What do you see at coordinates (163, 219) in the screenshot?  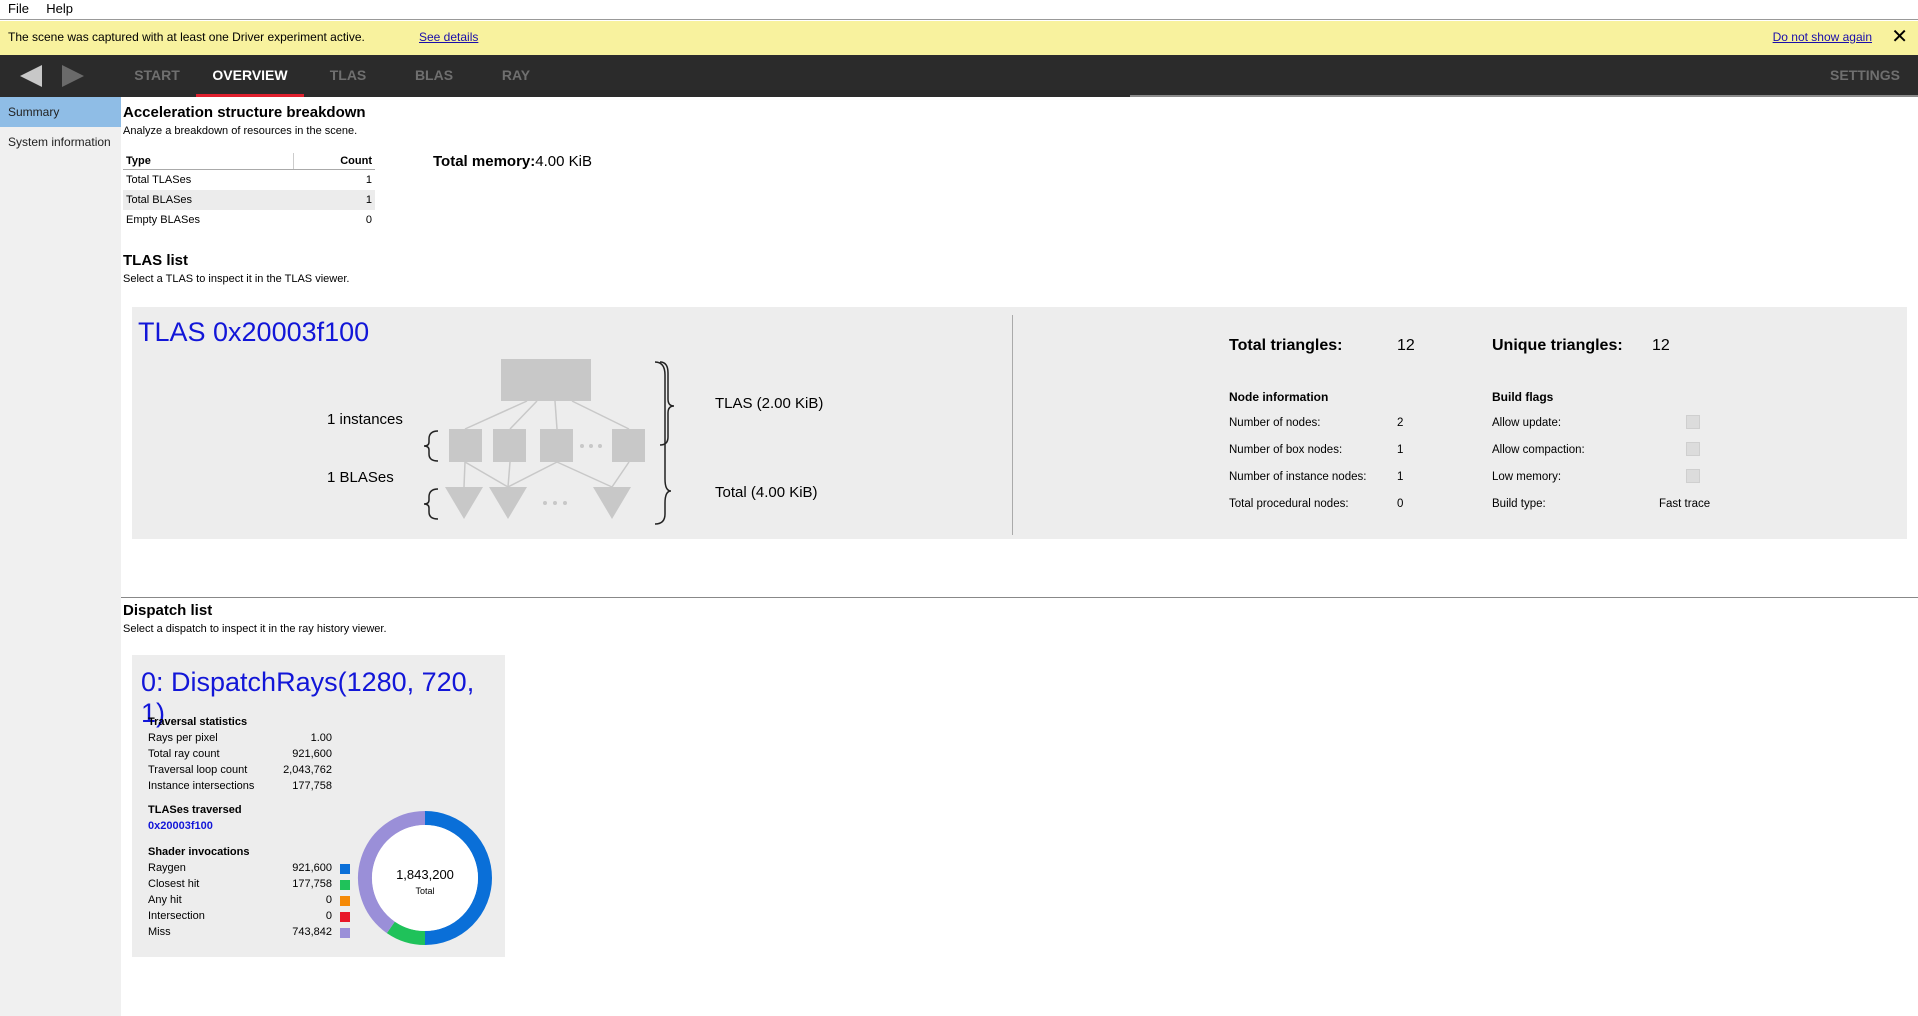 I see `row-type: Empty BLASes` at bounding box center [163, 219].